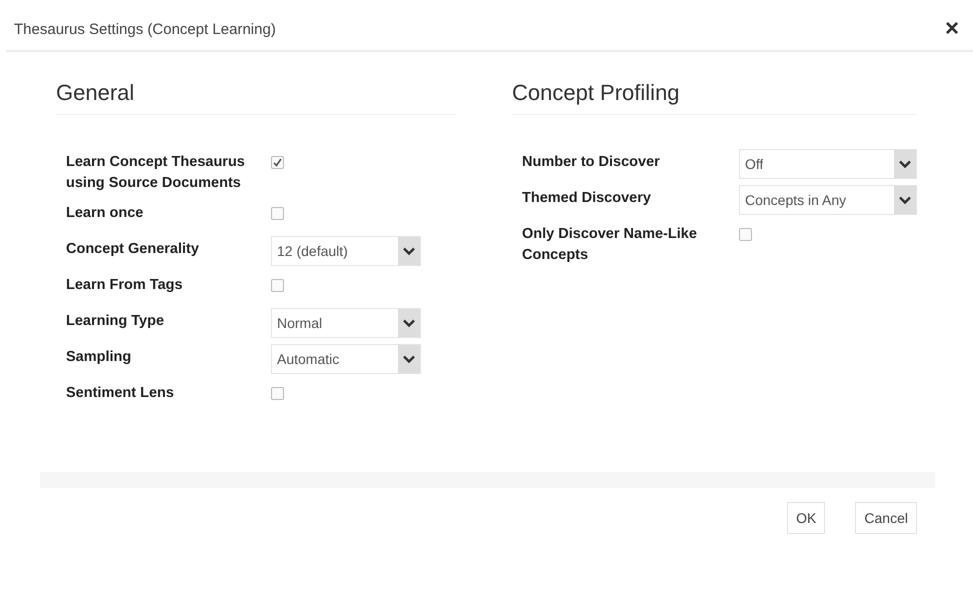  I want to click on field-label: Themed Discovery, so click(587, 198).